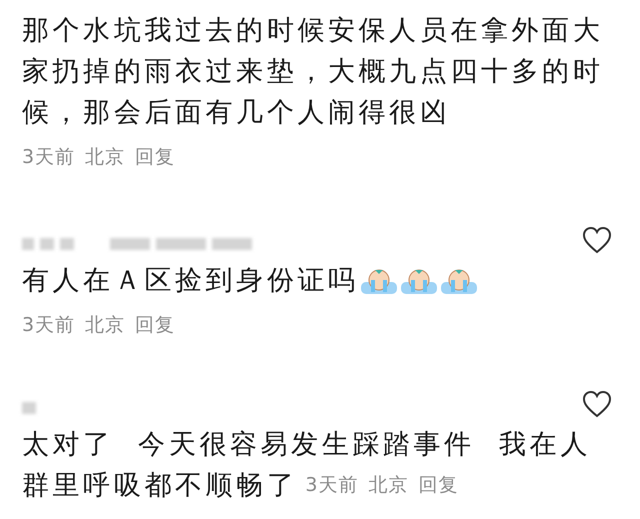  What do you see at coordinates (306, 445) in the screenshot?
I see `comment-text-line: 太对了 今天很容易发生踩踏事件 我在人` at bounding box center [306, 445].